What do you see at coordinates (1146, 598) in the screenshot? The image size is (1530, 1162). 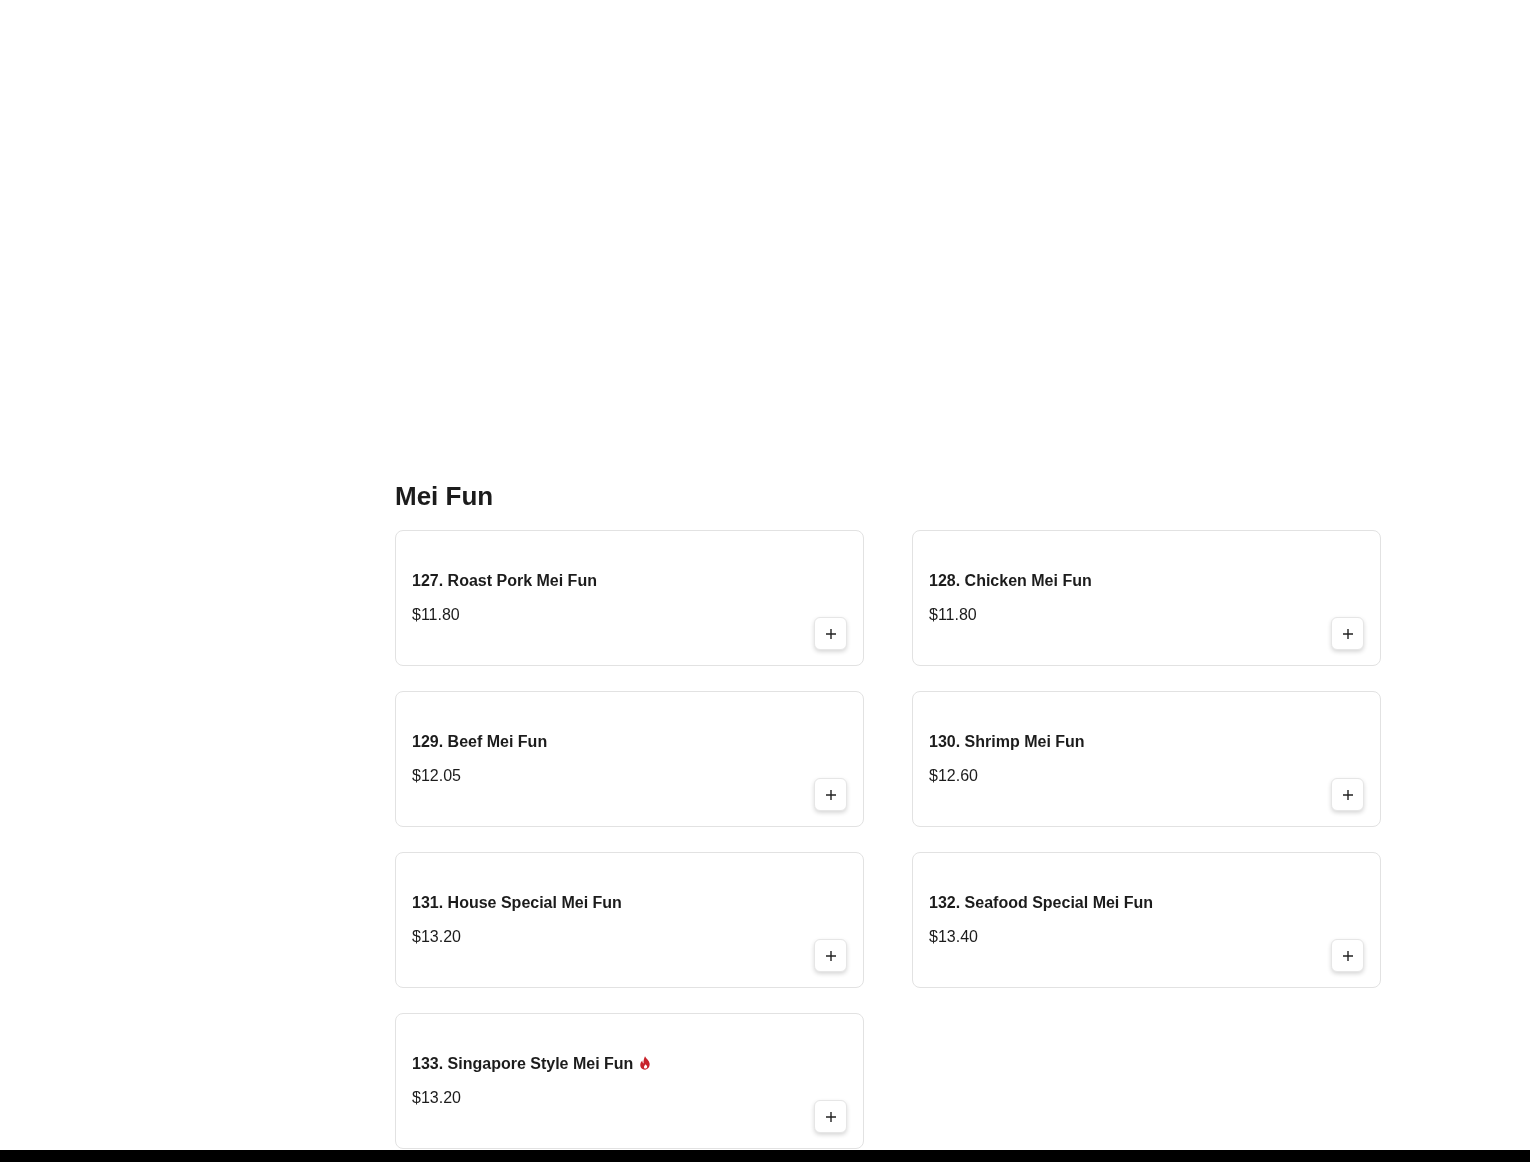 I see `menu-item-card: 128. Chicken Mei Fun $11.80` at bounding box center [1146, 598].